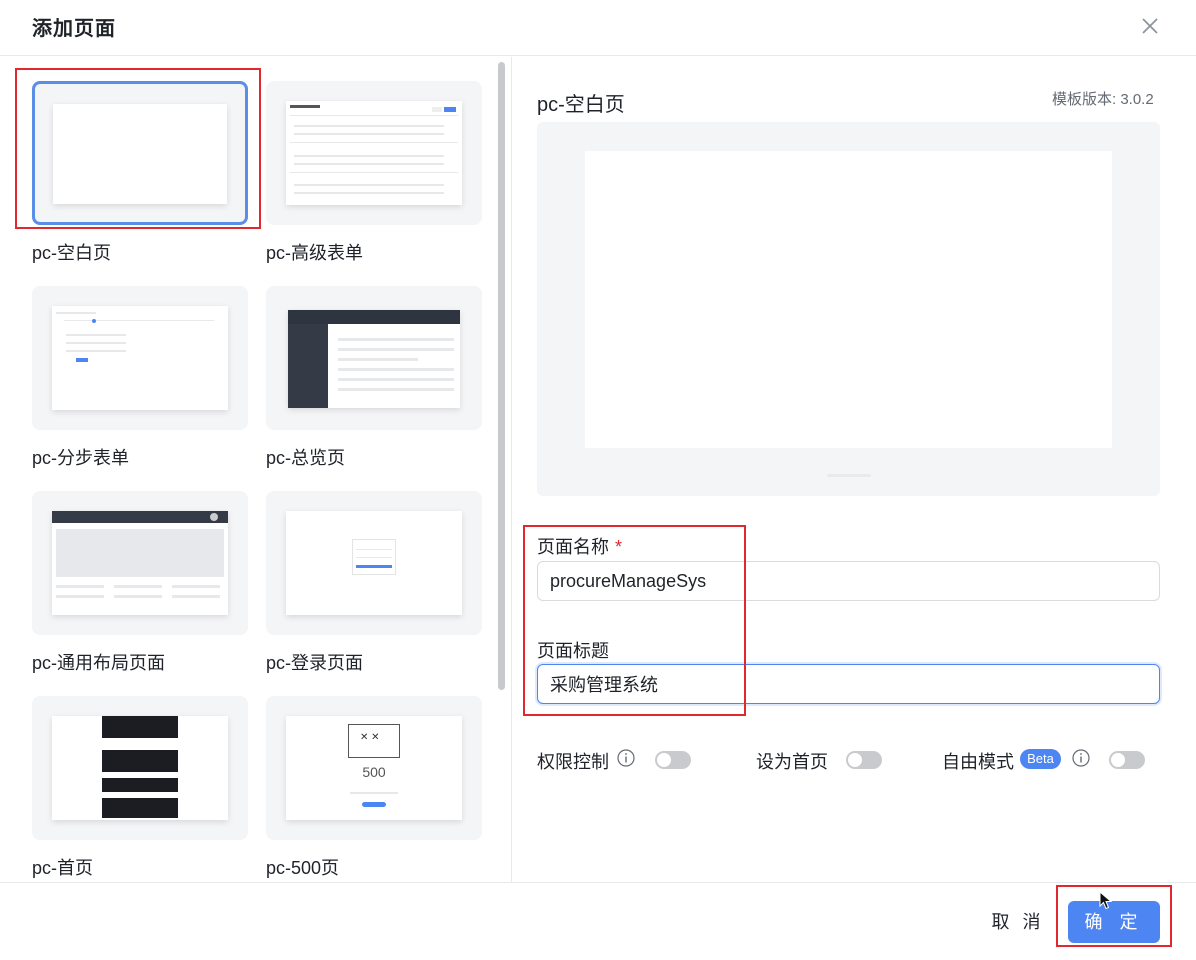 The width and height of the screenshot is (1196, 960). What do you see at coordinates (315, 253) in the screenshot?
I see `template-label: pc-高级表单` at bounding box center [315, 253].